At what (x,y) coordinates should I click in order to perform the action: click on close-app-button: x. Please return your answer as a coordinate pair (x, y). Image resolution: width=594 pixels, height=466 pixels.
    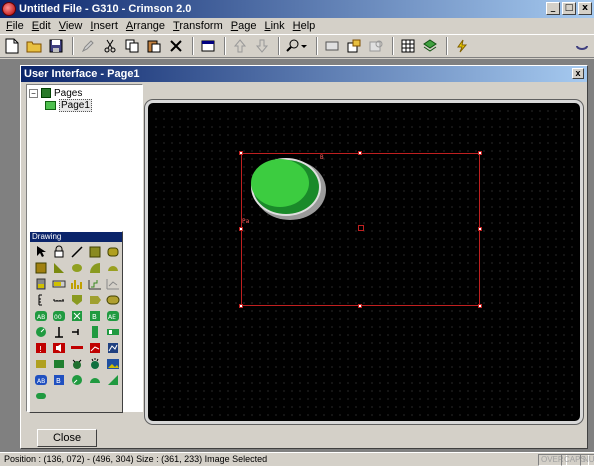
    Looking at the image, I should click on (585, 8).